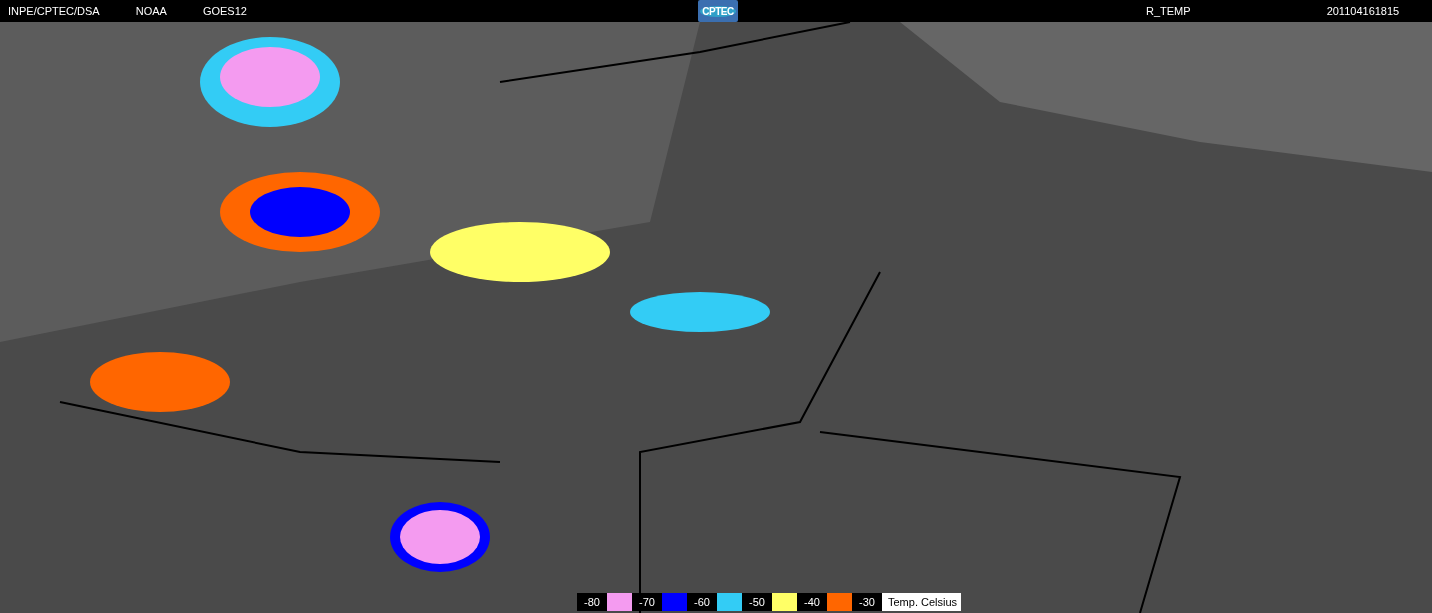 This screenshot has width=1432, height=613. Describe the element at coordinates (757, 602) in the screenshot. I see `legend-label: -50` at that location.